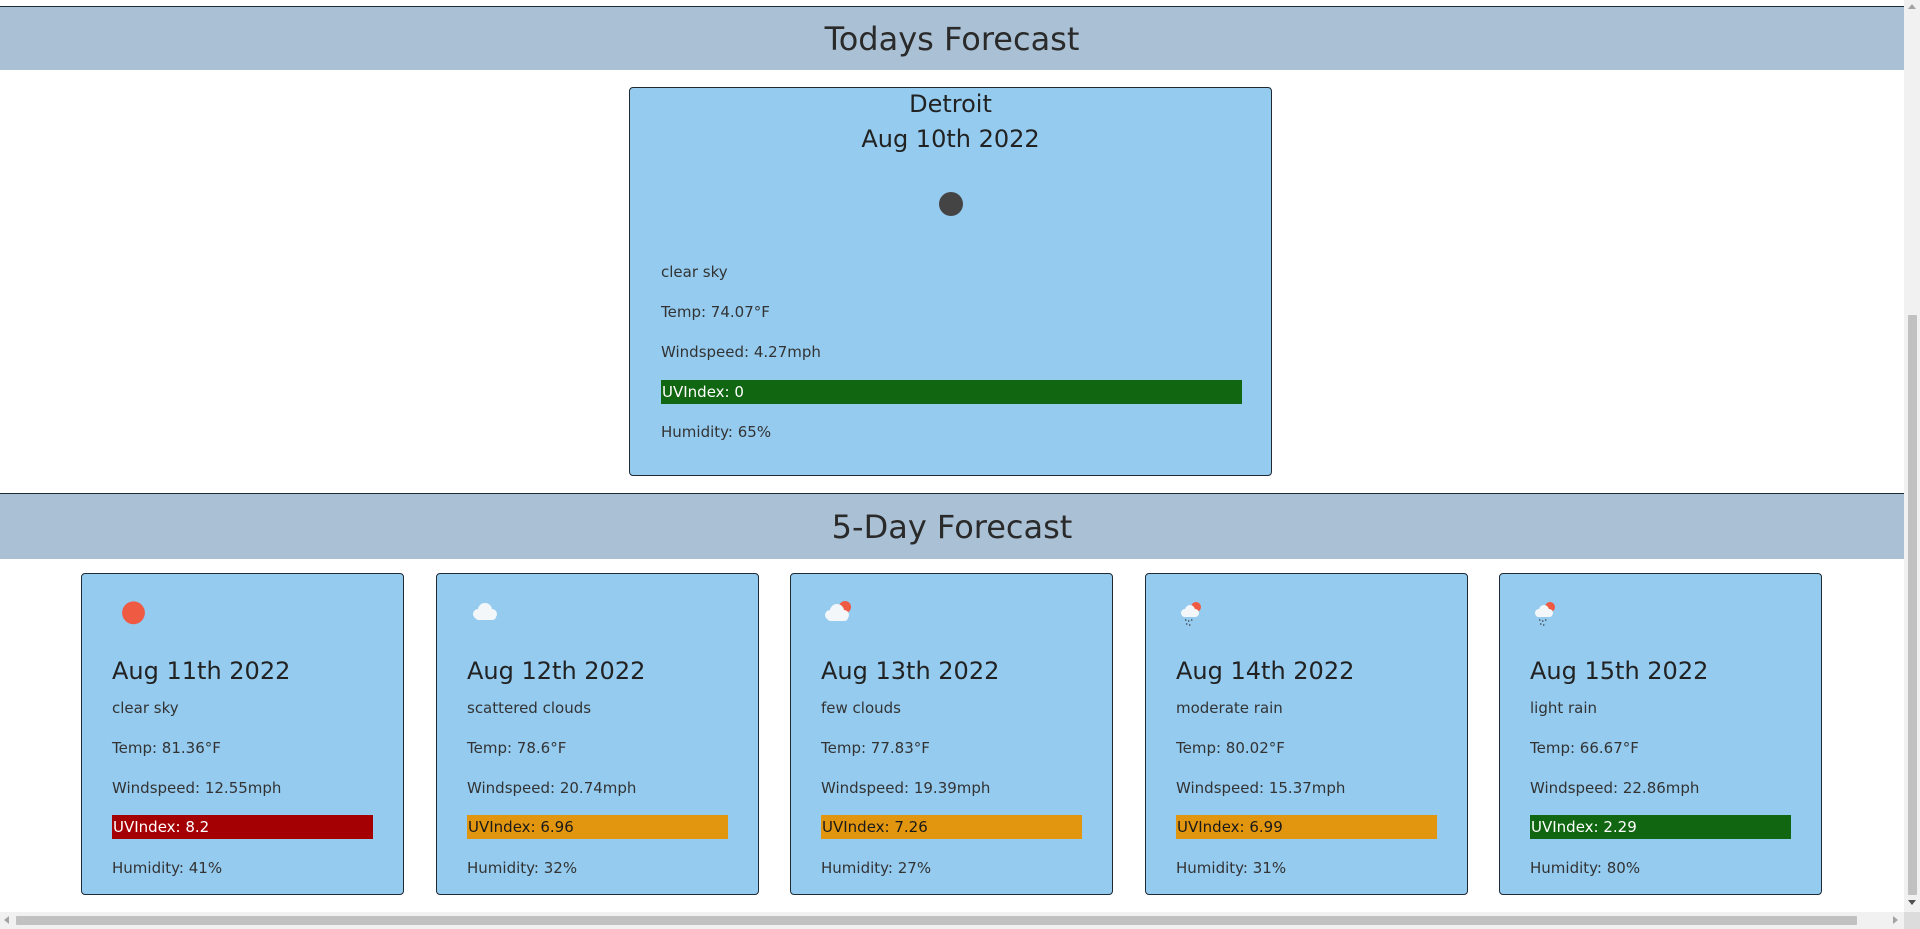  Describe the element at coordinates (741, 352) in the screenshot. I see `today-windspeed: Windspeed: 4.27mph` at that location.